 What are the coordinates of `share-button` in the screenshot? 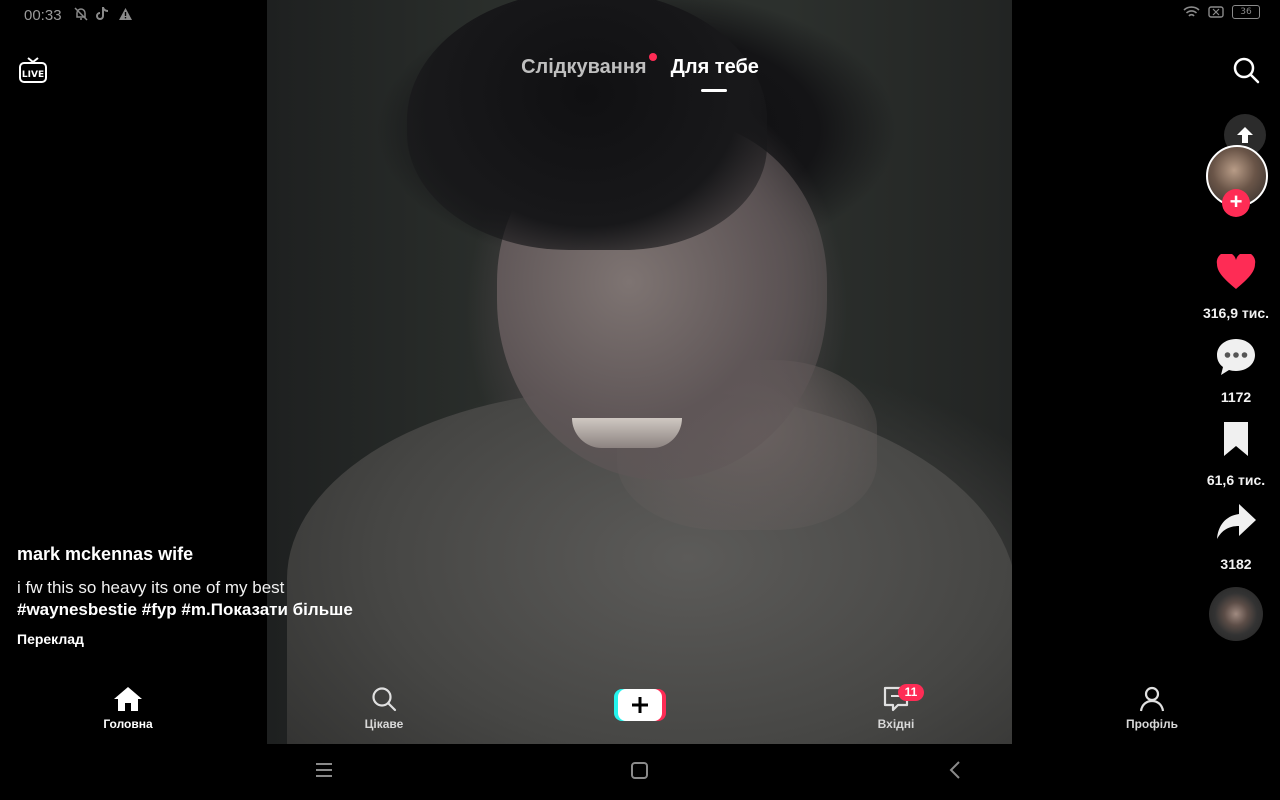 It's located at (1236, 524).